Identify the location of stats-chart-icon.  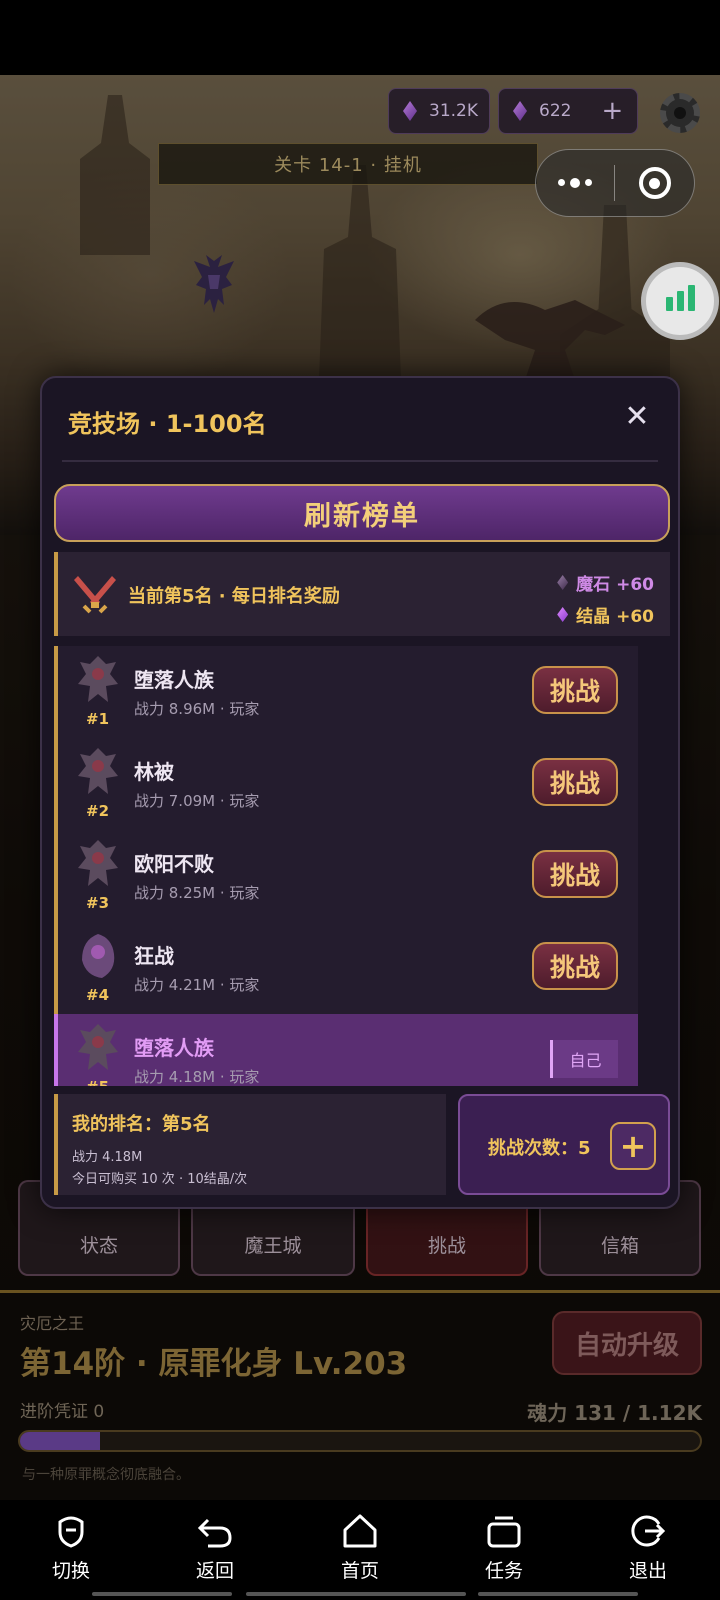
(680, 301).